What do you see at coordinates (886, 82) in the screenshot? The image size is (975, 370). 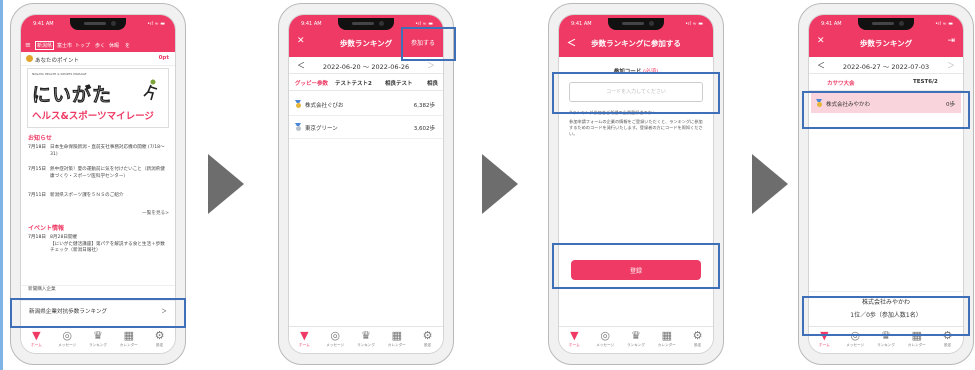 I see `group-tabs: カサワ大会 TEST6/2` at bounding box center [886, 82].